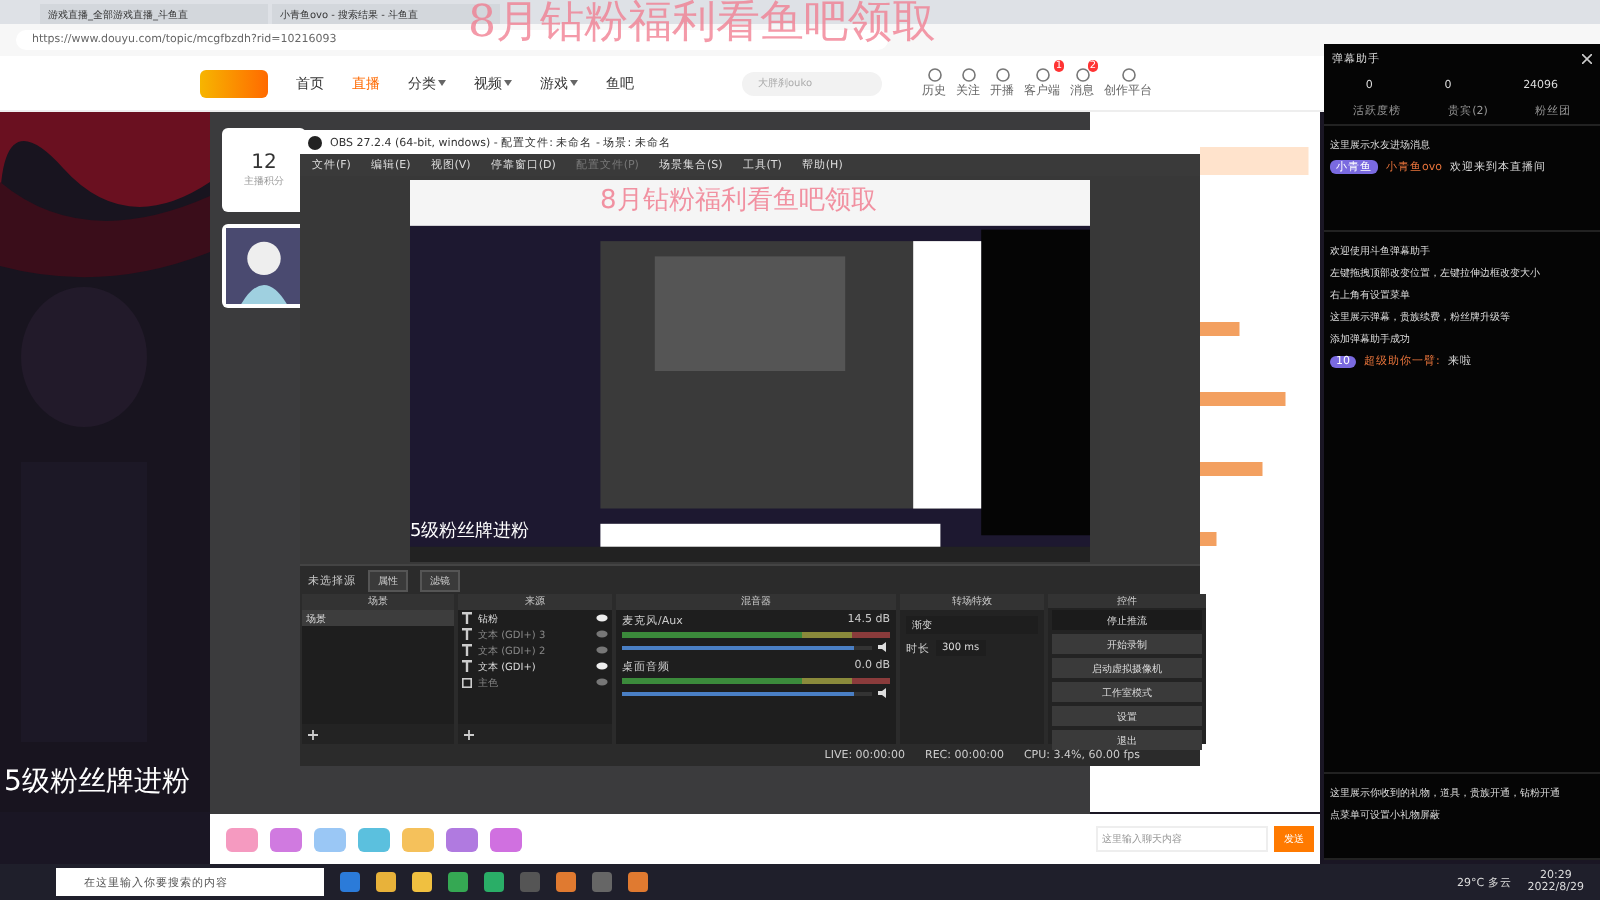 The width and height of the screenshot is (1600, 900). I want to click on window-source-icon, so click(467, 682).